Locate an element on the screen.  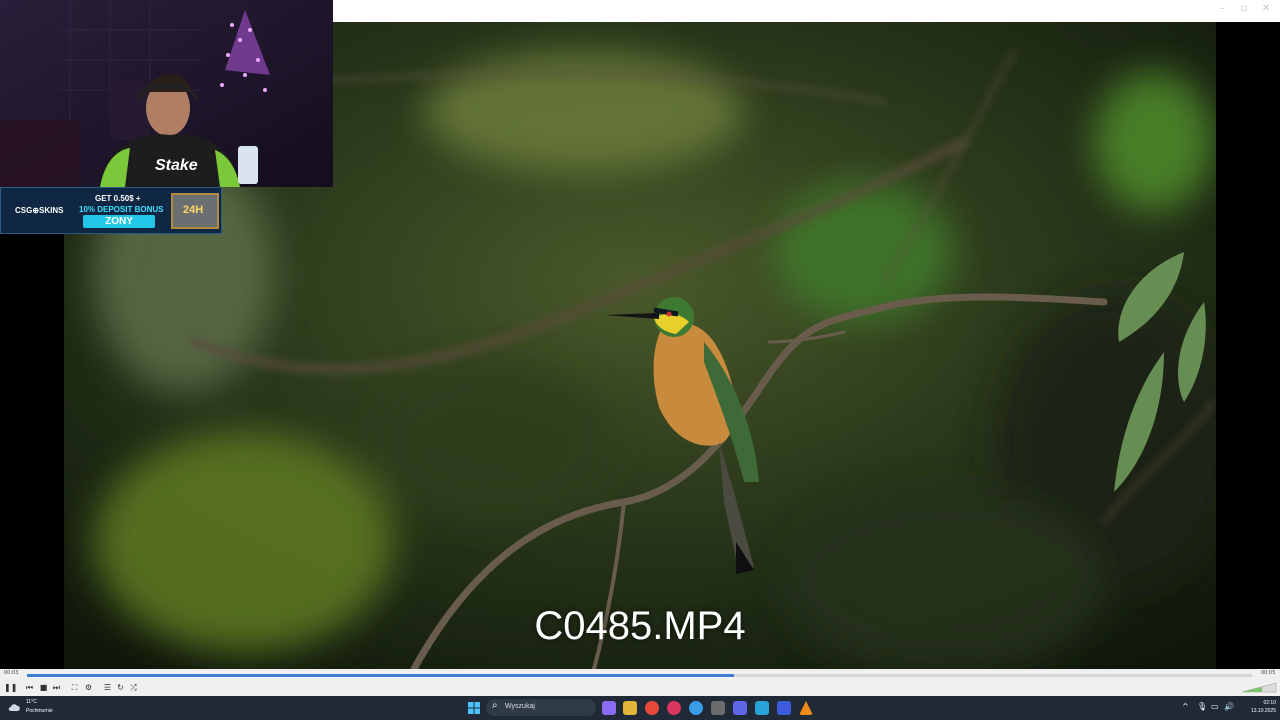
video-filename-overlay: C0485.MP4 is located at coordinates (640, 626).